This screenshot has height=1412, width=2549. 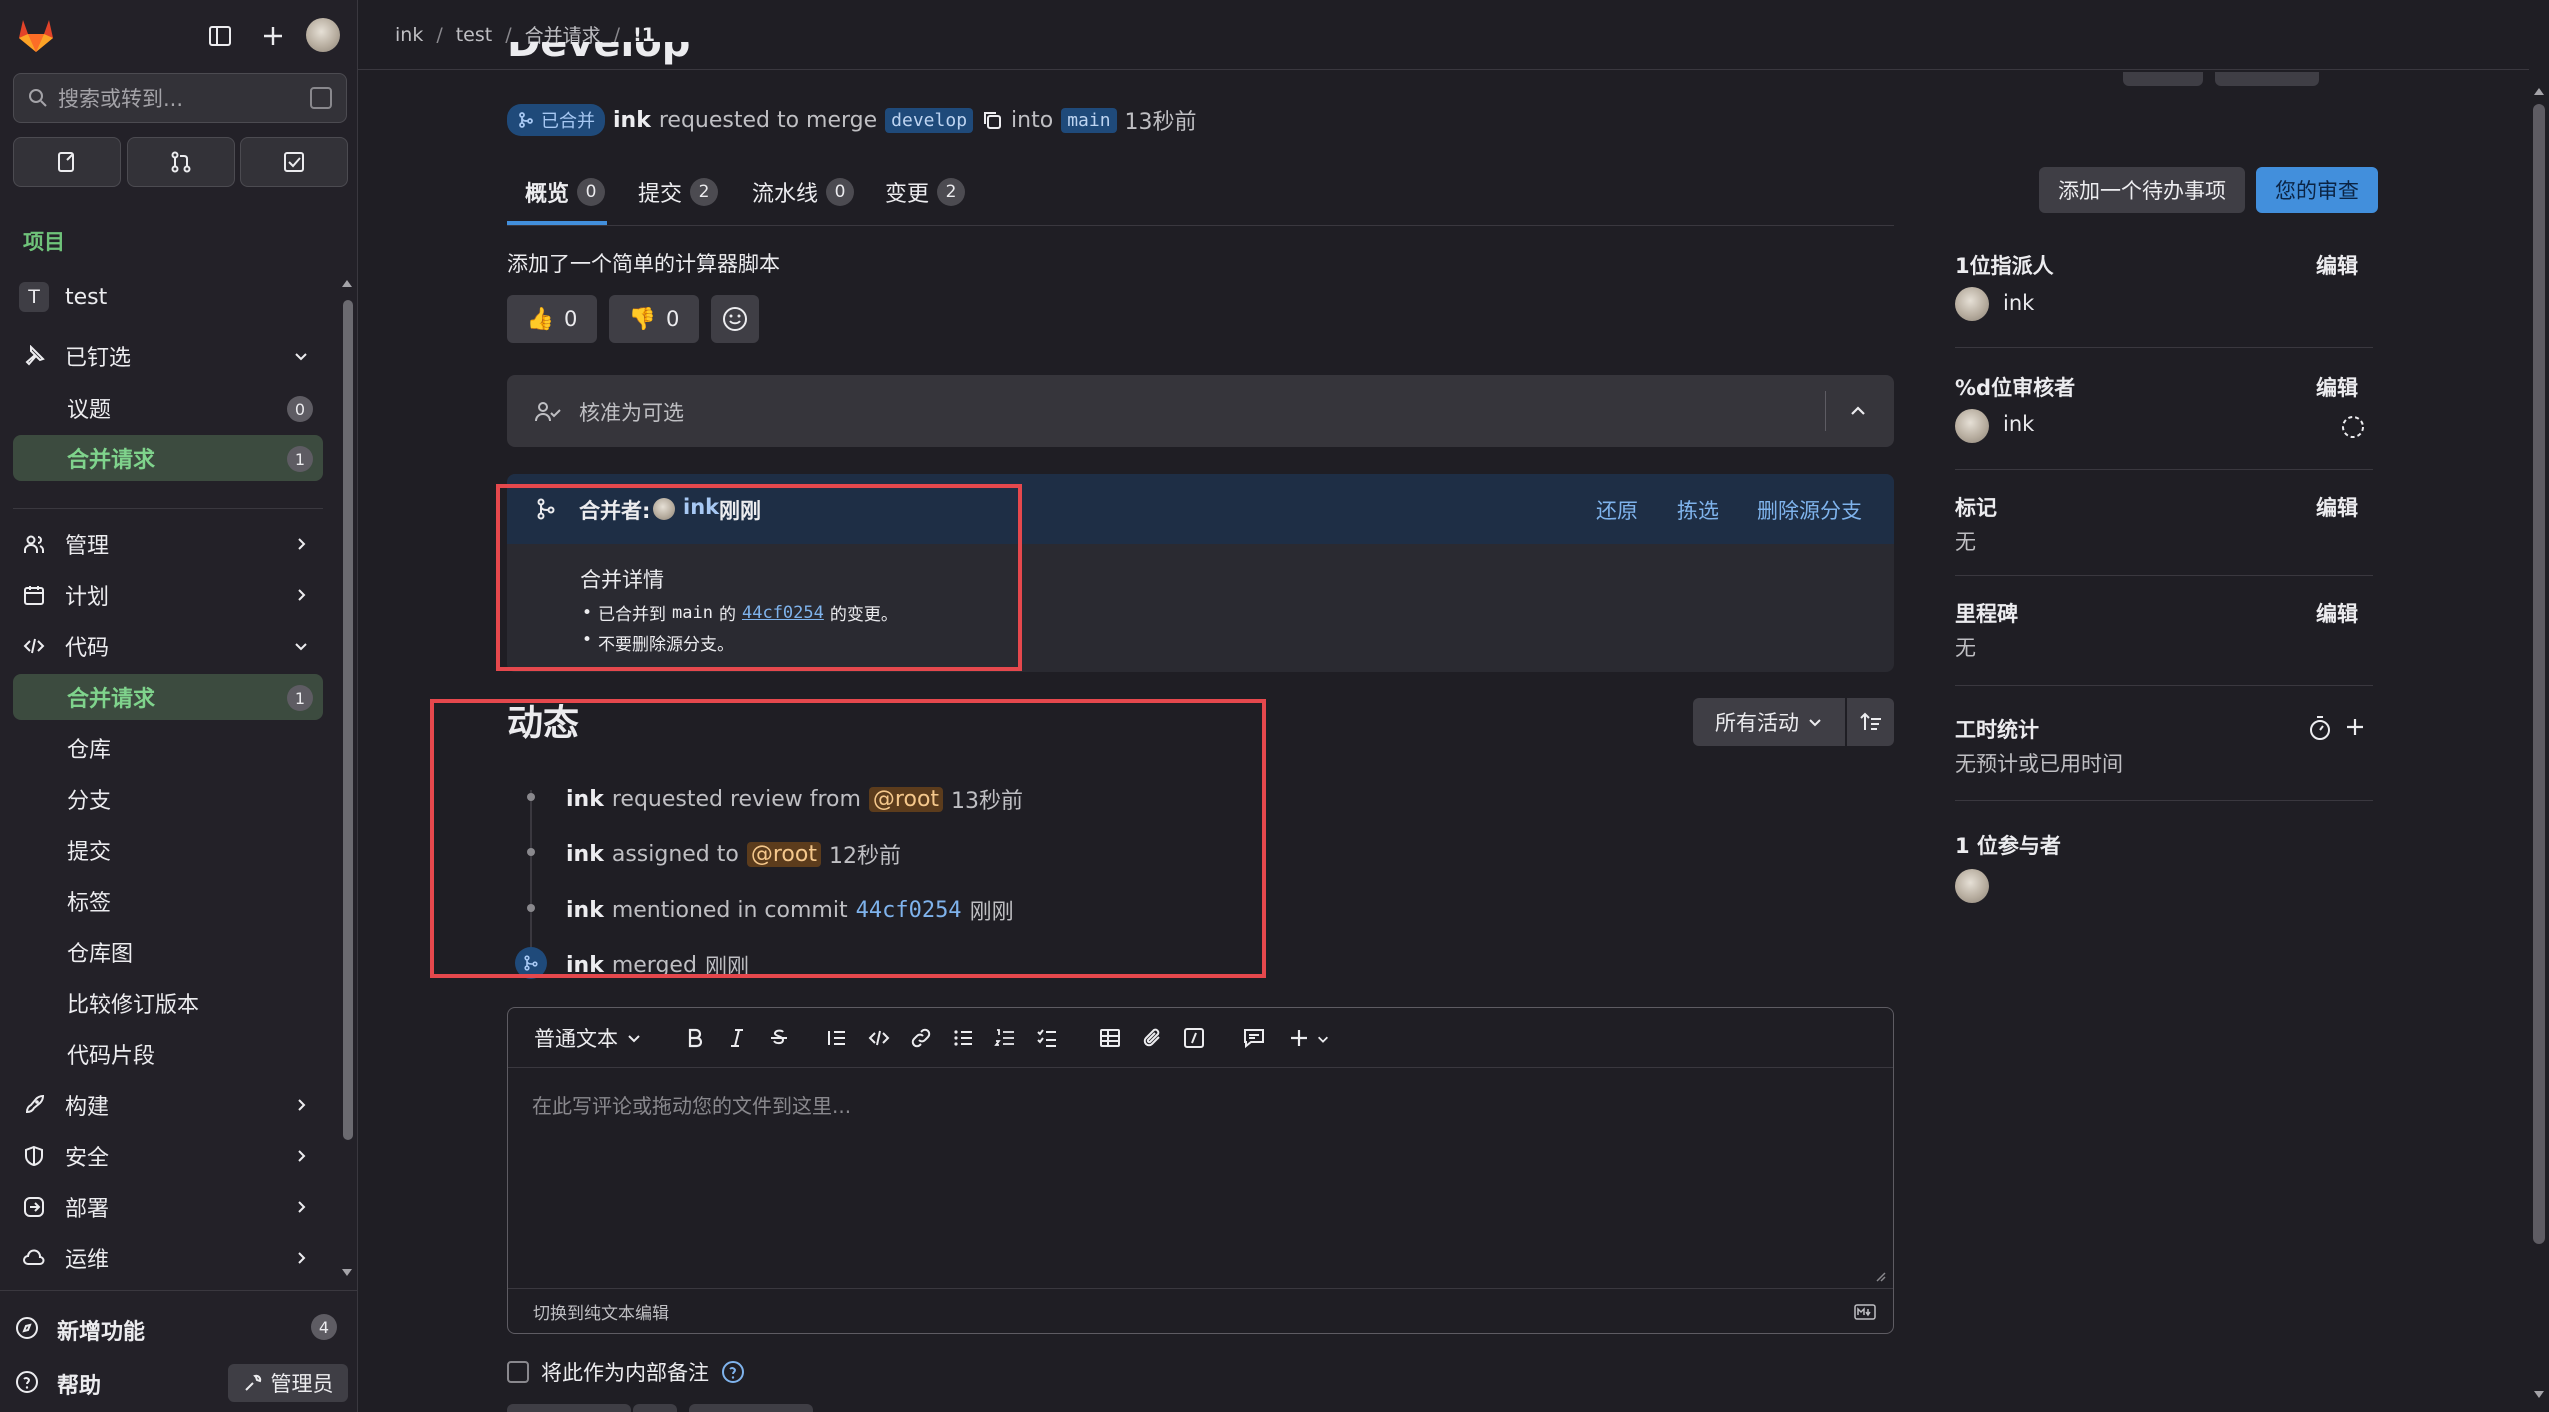 I want to click on edit-reviewers-button: 编辑, so click(x=2337, y=387).